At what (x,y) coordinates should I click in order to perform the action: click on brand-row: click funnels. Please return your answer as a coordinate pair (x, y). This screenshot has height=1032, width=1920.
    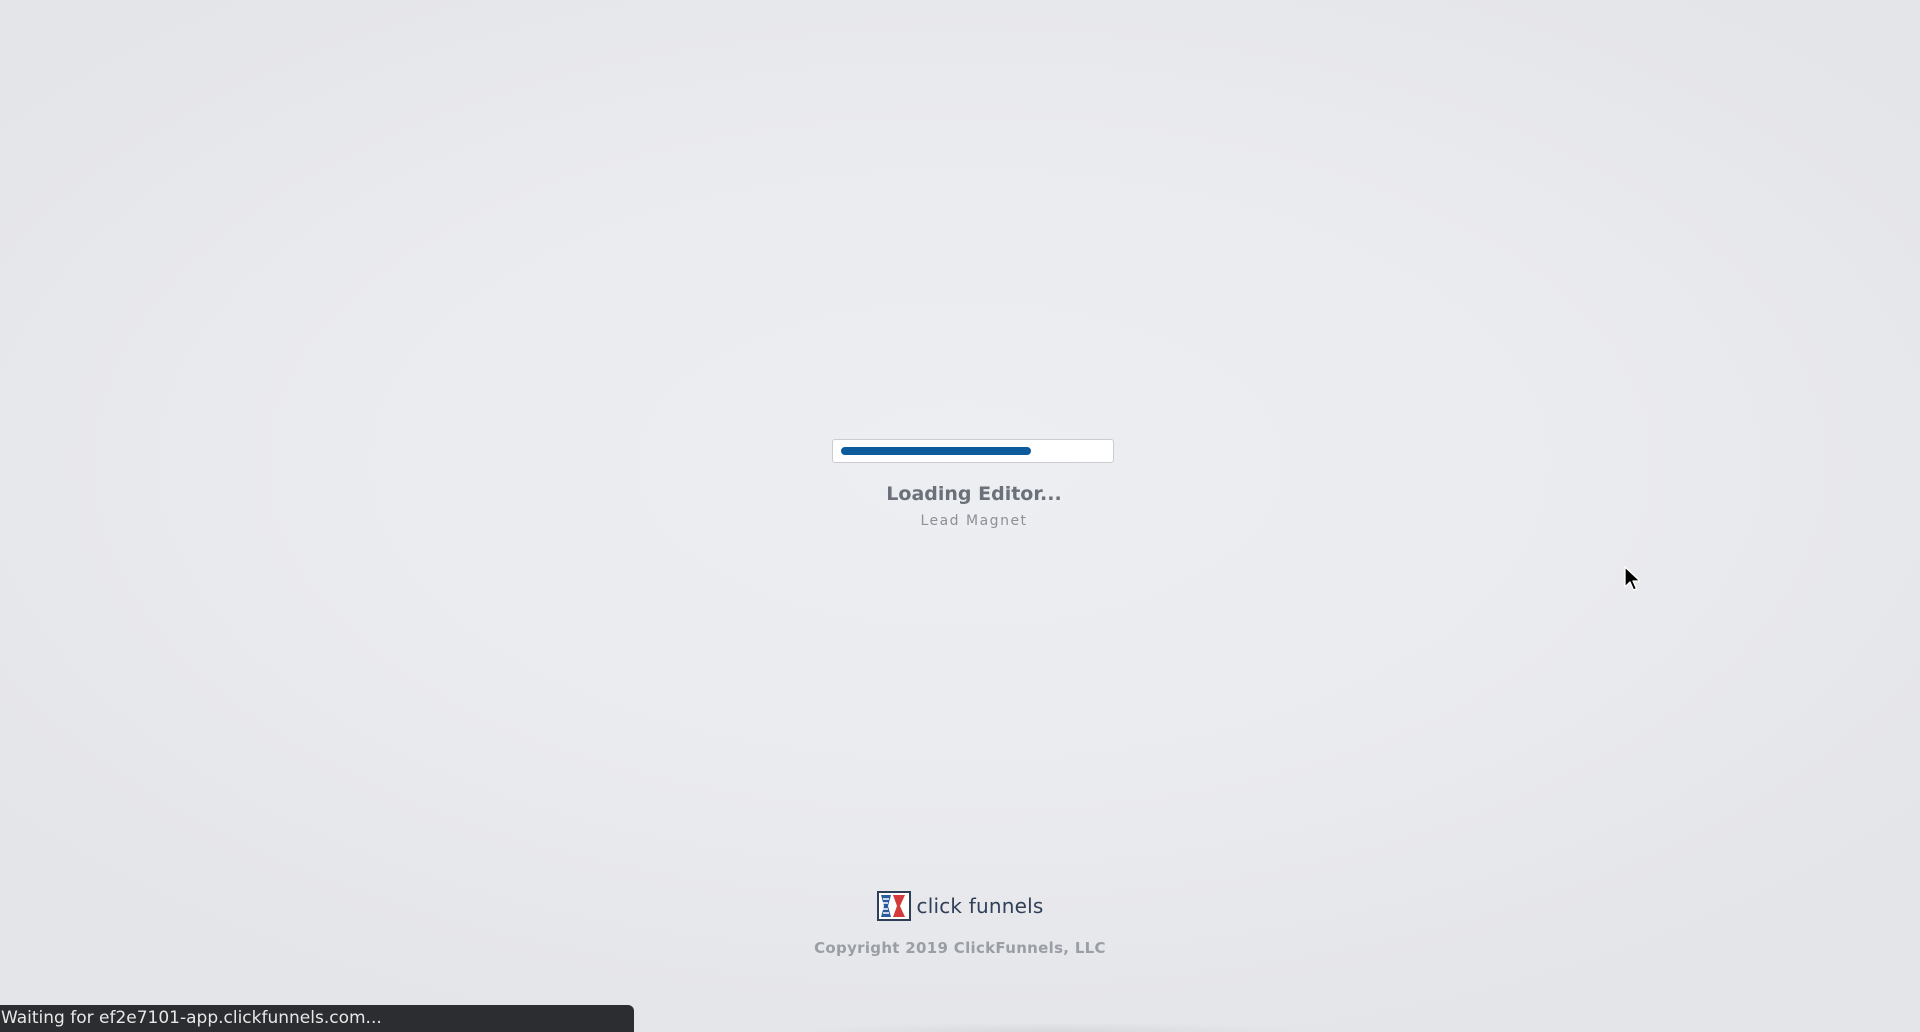
    Looking at the image, I should click on (960, 906).